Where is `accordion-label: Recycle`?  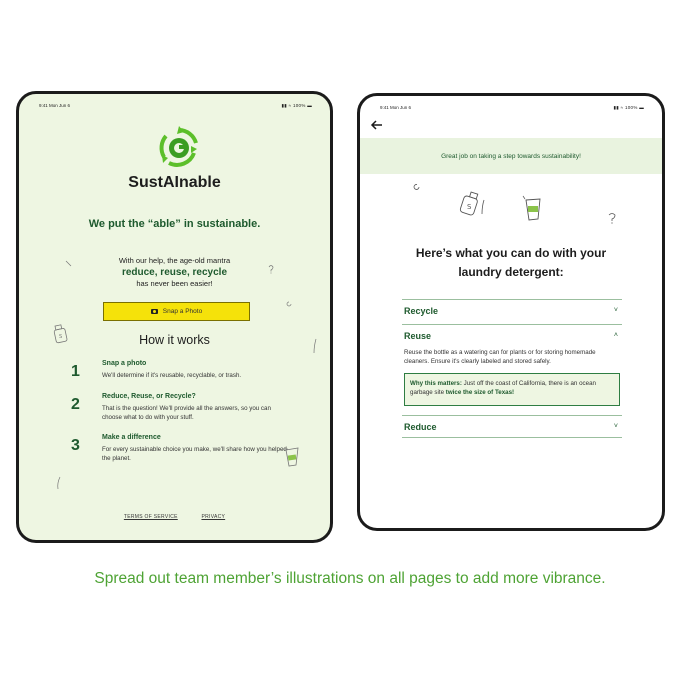
accordion-label: Recycle is located at coordinates (421, 311).